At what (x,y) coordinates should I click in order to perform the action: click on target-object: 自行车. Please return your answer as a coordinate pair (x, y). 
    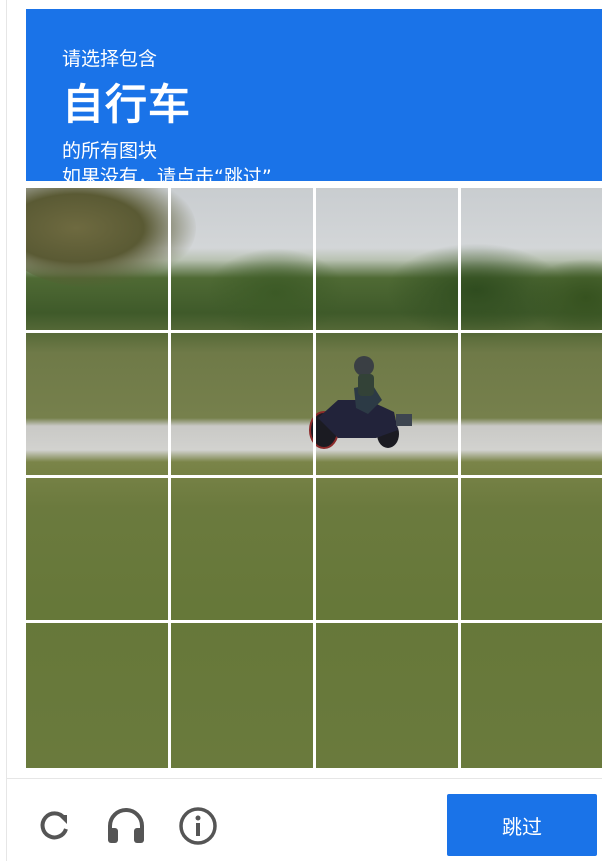
    Looking at the image, I should click on (127, 104).